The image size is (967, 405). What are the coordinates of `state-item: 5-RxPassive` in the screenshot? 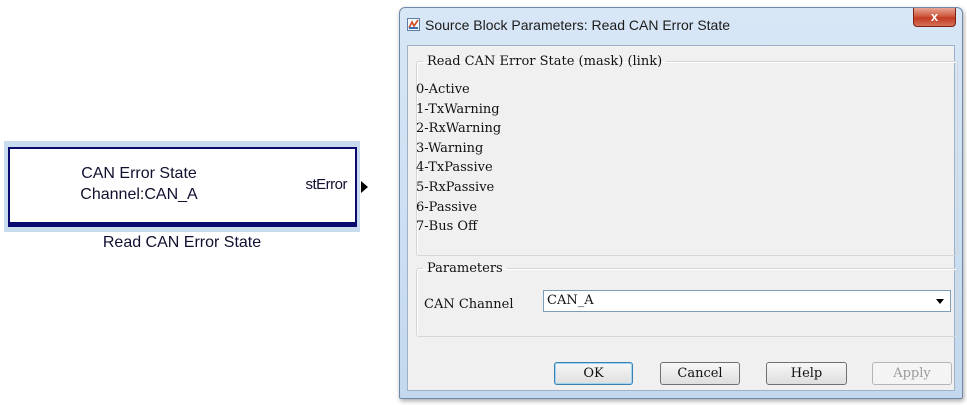 It's located at (455, 187).